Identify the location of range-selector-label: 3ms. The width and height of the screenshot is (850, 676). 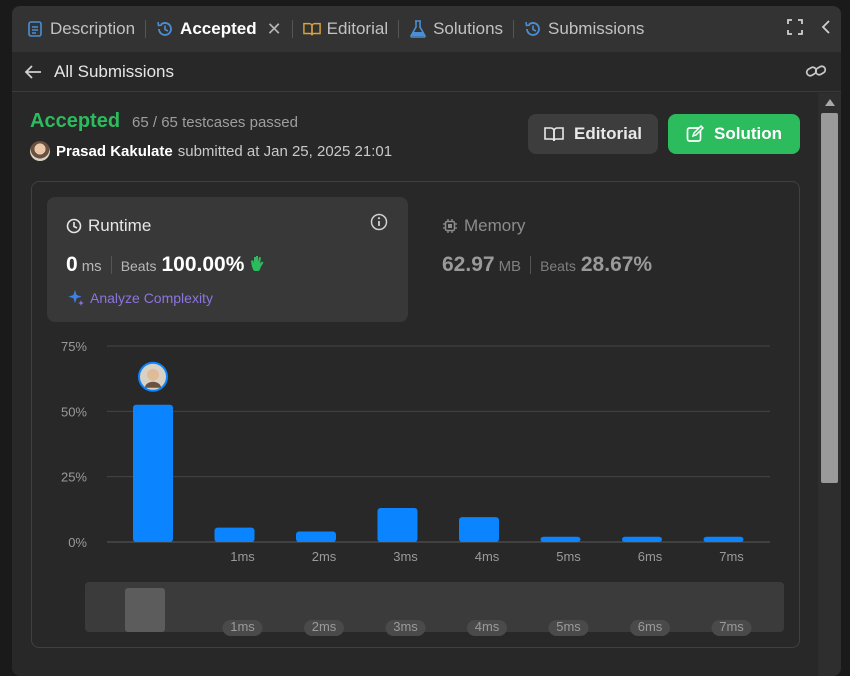
(405, 626).